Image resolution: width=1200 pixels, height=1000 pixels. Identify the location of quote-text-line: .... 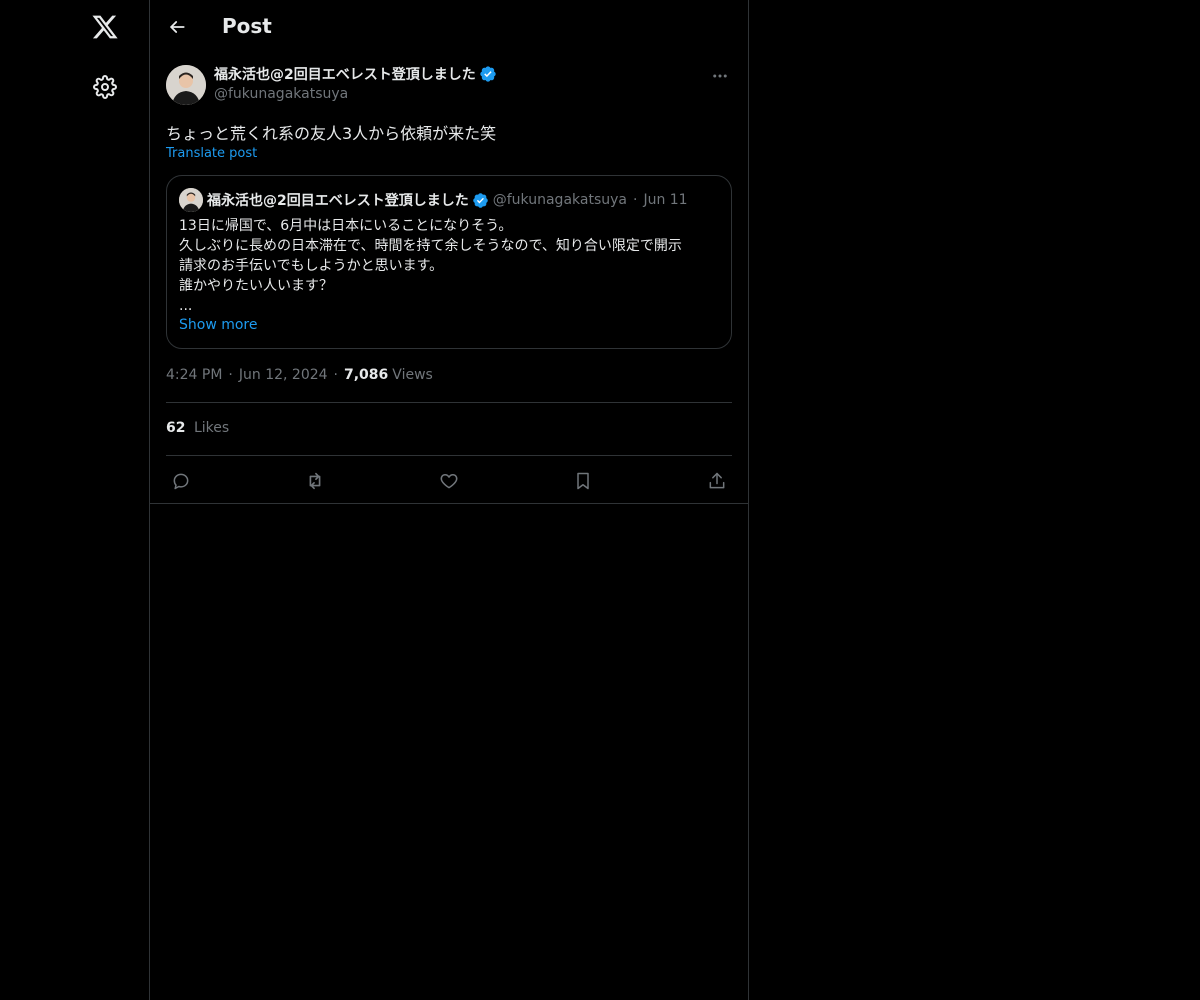
(186, 306).